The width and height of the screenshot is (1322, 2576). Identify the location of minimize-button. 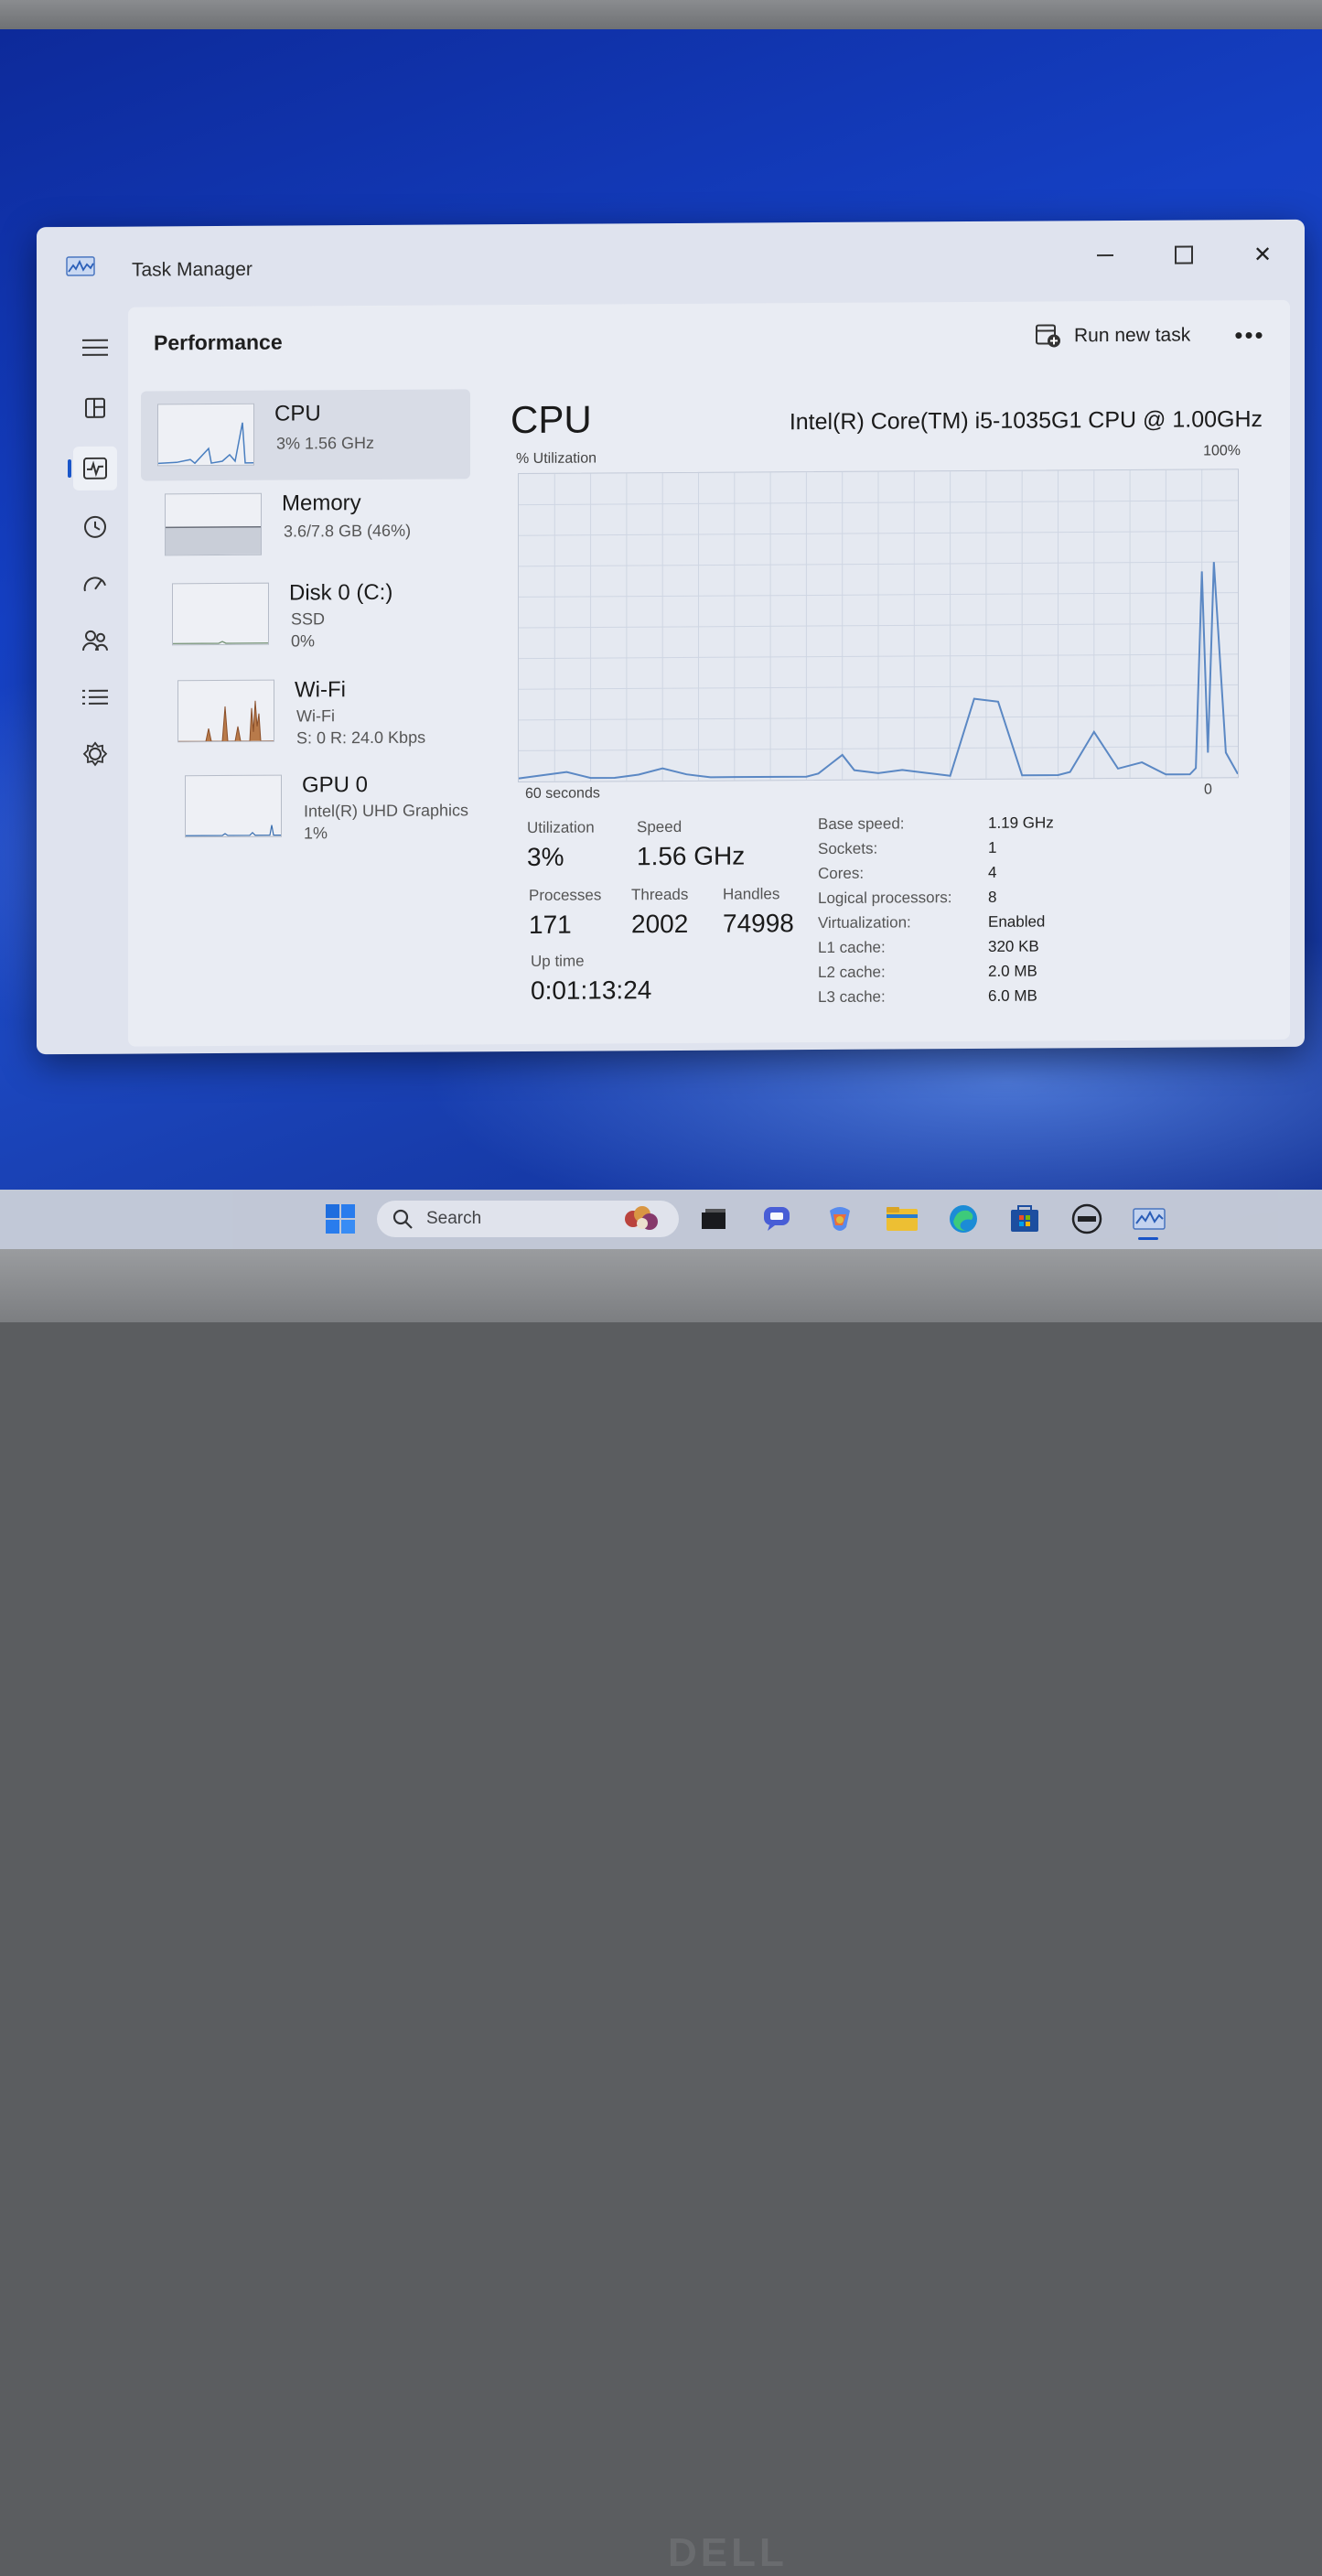
(1106, 255).